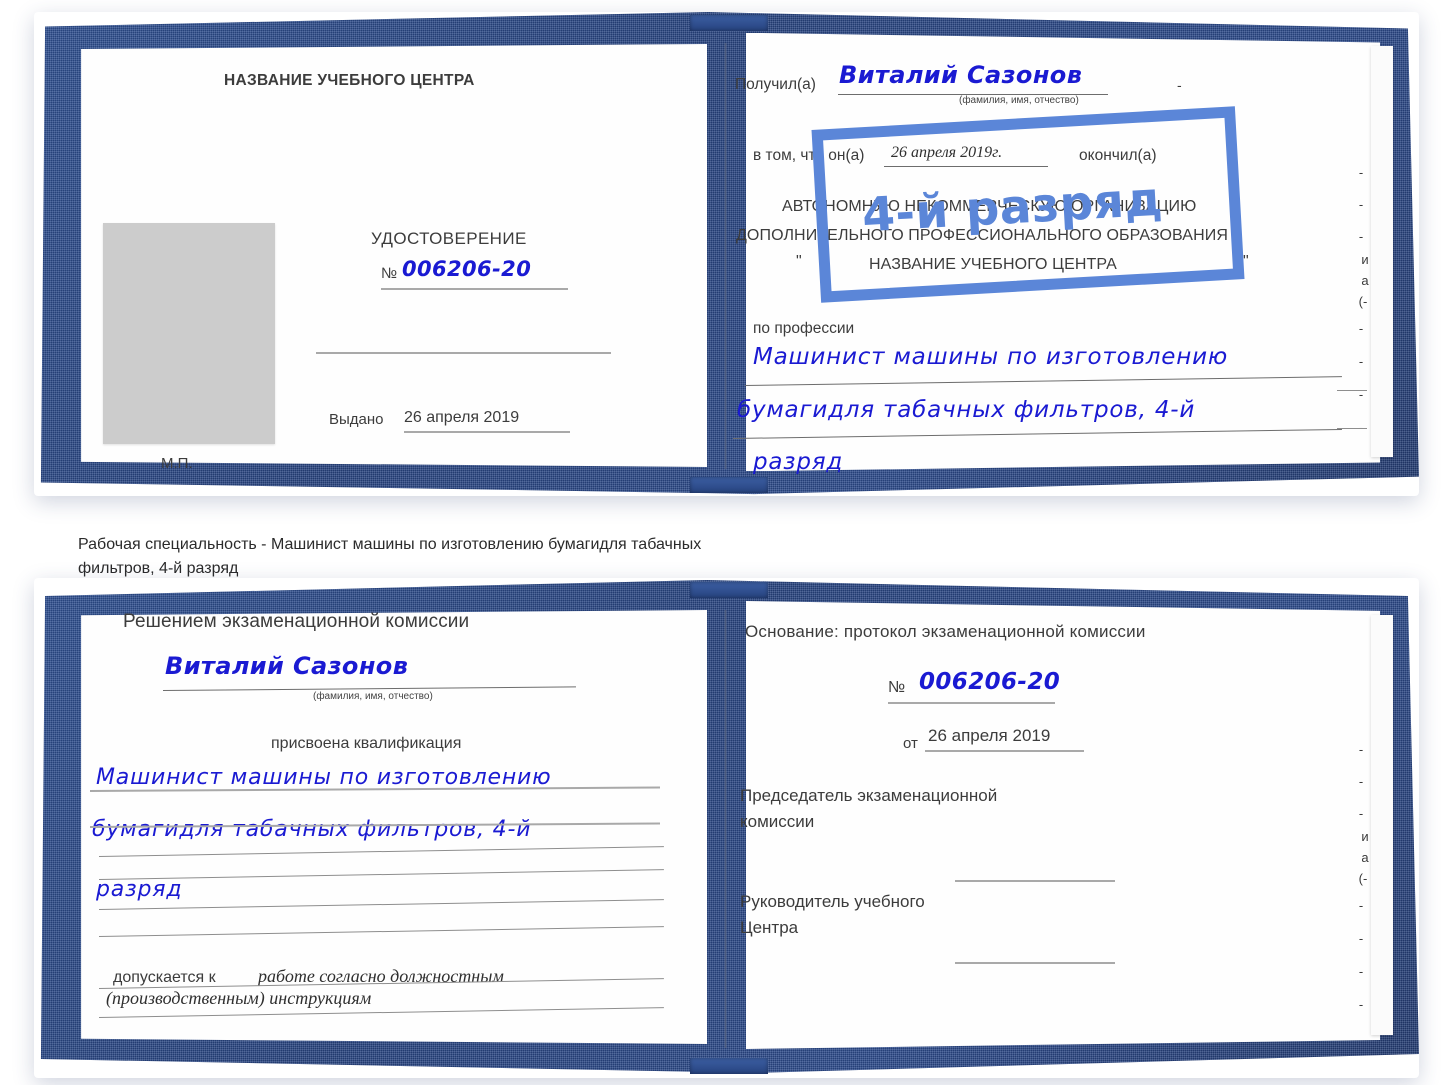 The width and height of the screenshot is (1448, 1085). Describe the element at coordinates (1363, 300) in the screenshot. I see `top-edge-fragments: - - - и а (- - - - -` at that location.